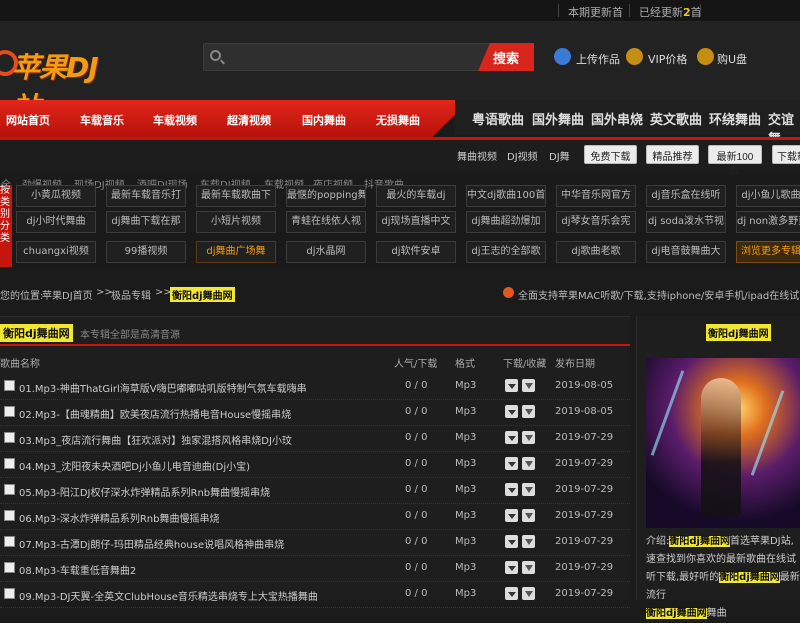  Describe the element at coordinates (676, 118) in the screenshot. I see `nav-english-songs: 英文歌曲` at that location.